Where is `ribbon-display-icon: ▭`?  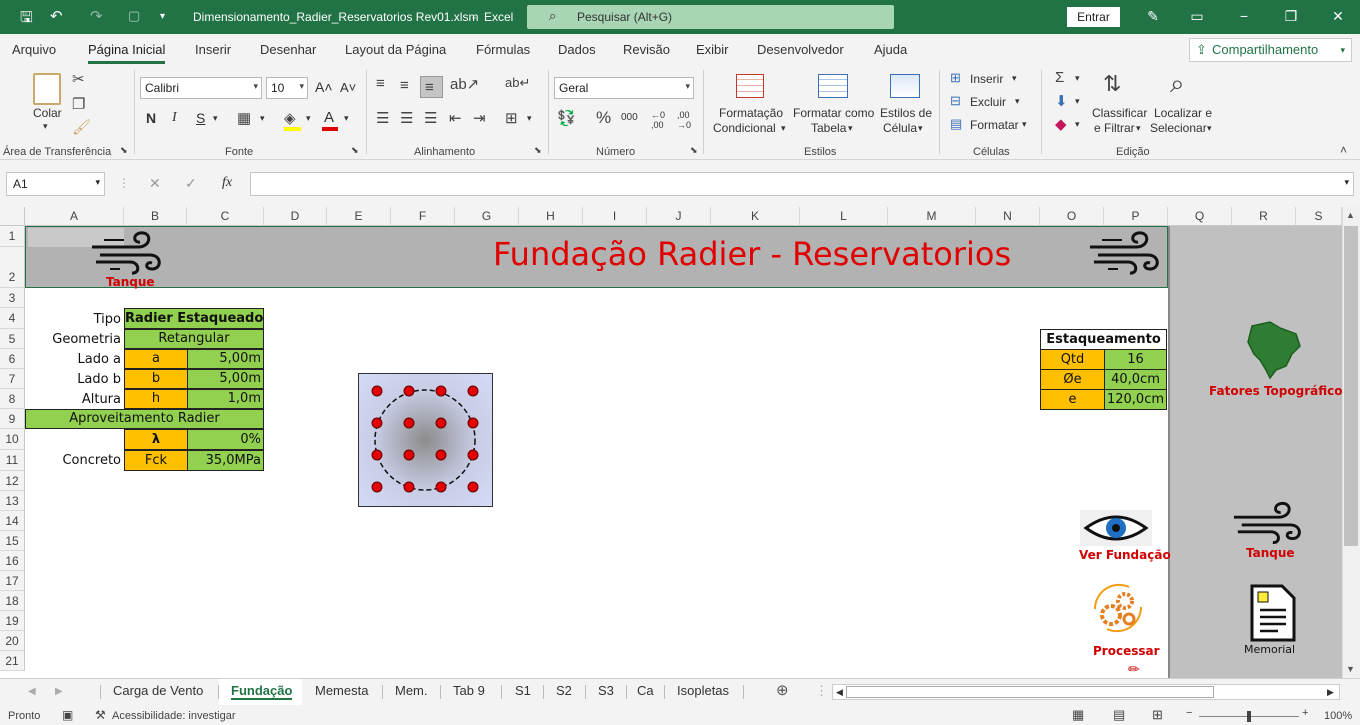
ribbon-display-icon: ▭ is located at coordinates (1197, 16).